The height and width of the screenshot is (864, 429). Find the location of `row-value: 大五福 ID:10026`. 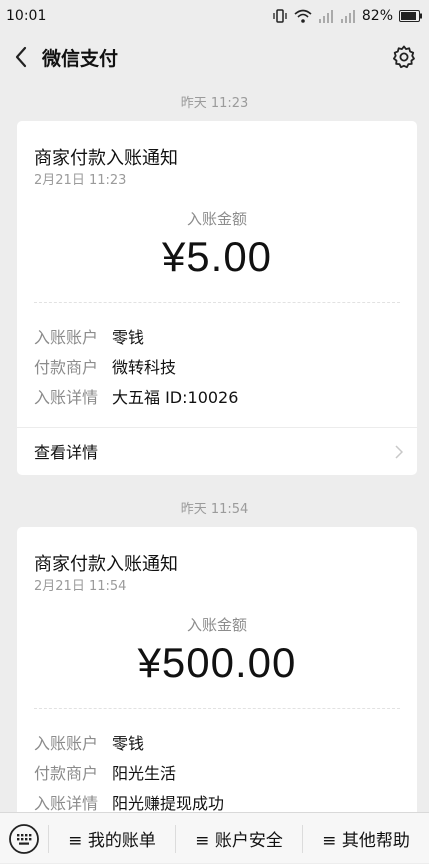

row-value: 大五福 ID:10026 is located at coordinates (175, 397).